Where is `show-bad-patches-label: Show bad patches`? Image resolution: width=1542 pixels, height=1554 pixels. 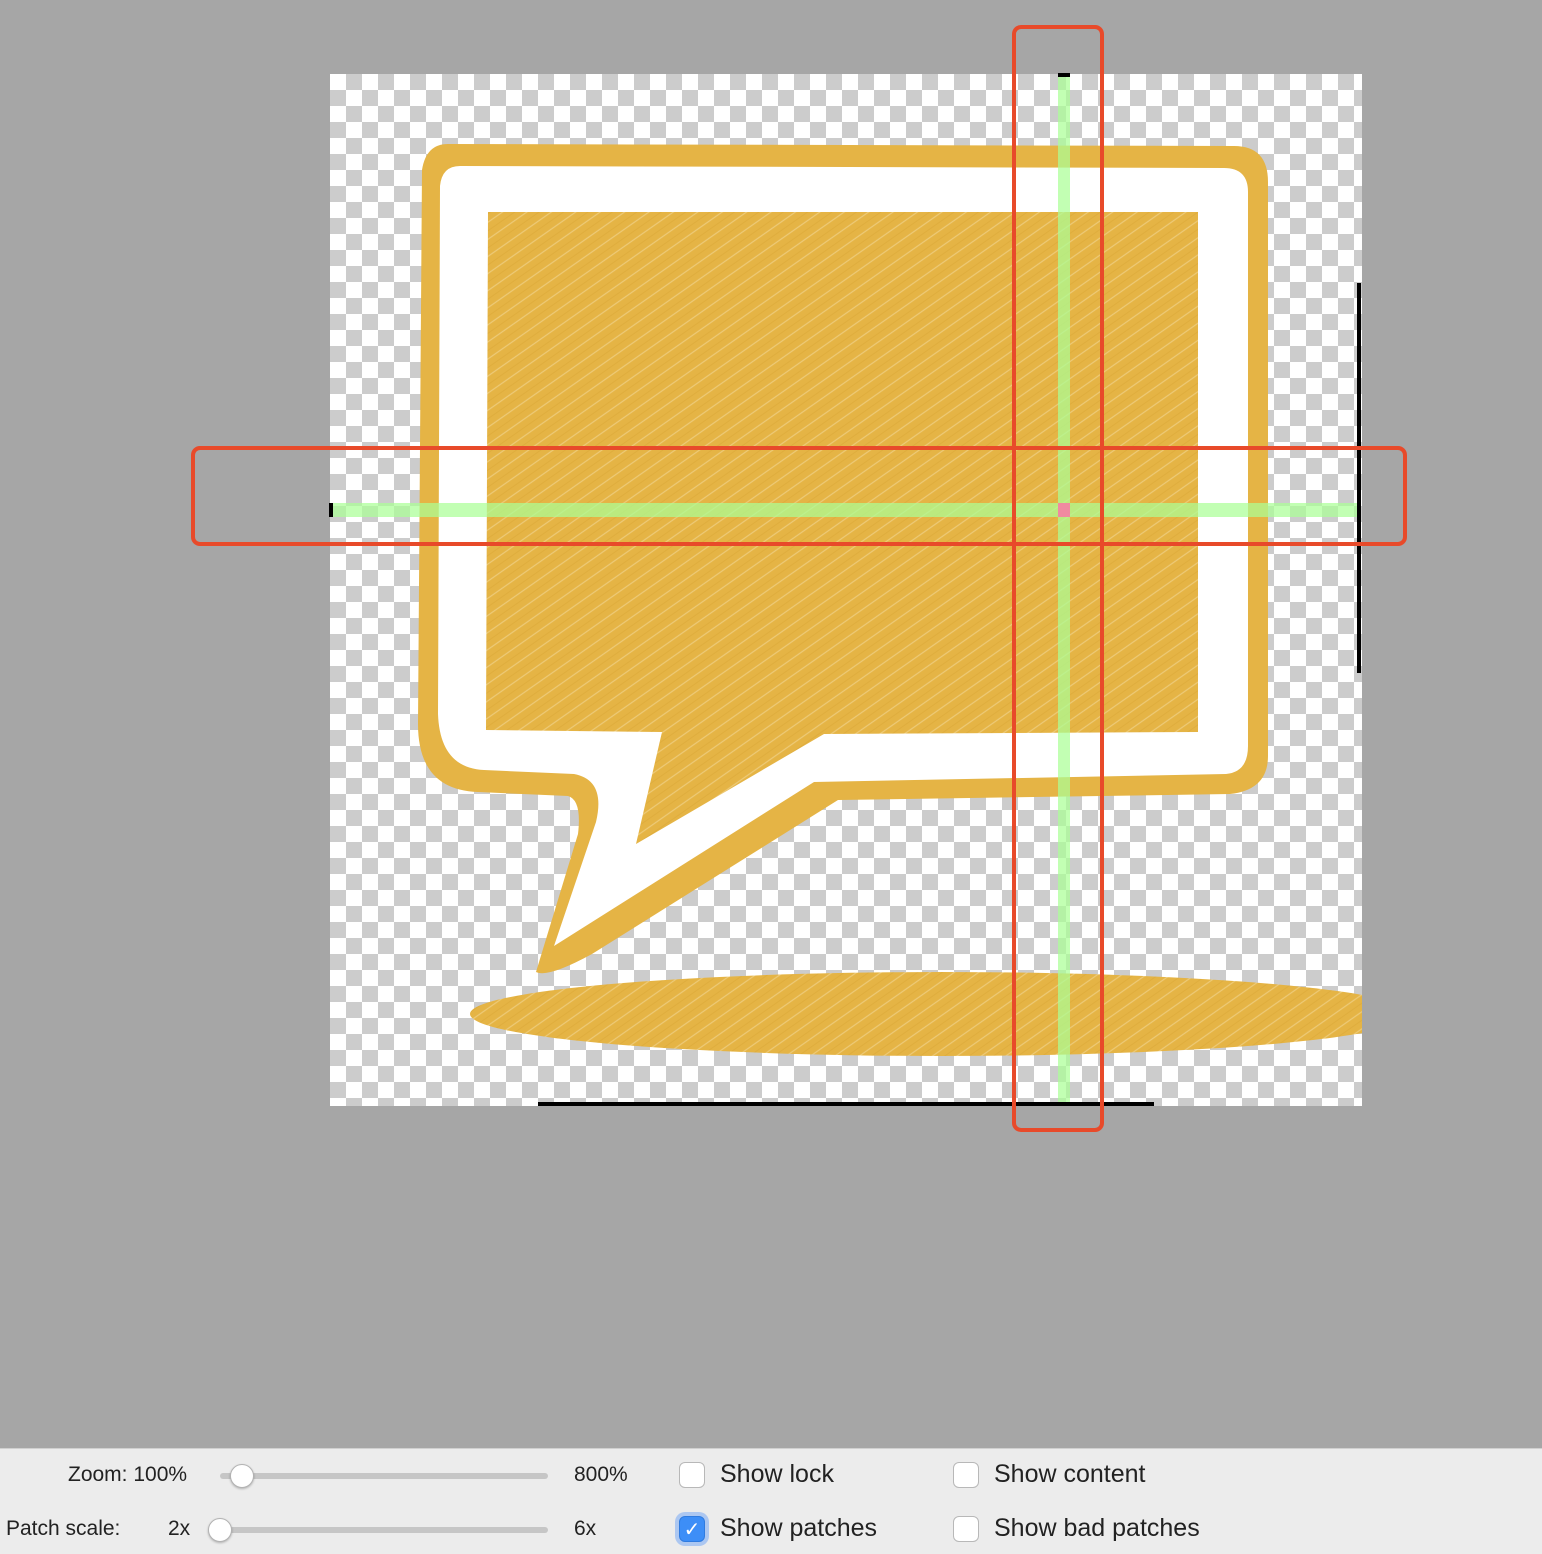 show-bad-patches-label: Show bad patches is located at coordinates (1097, 1528).